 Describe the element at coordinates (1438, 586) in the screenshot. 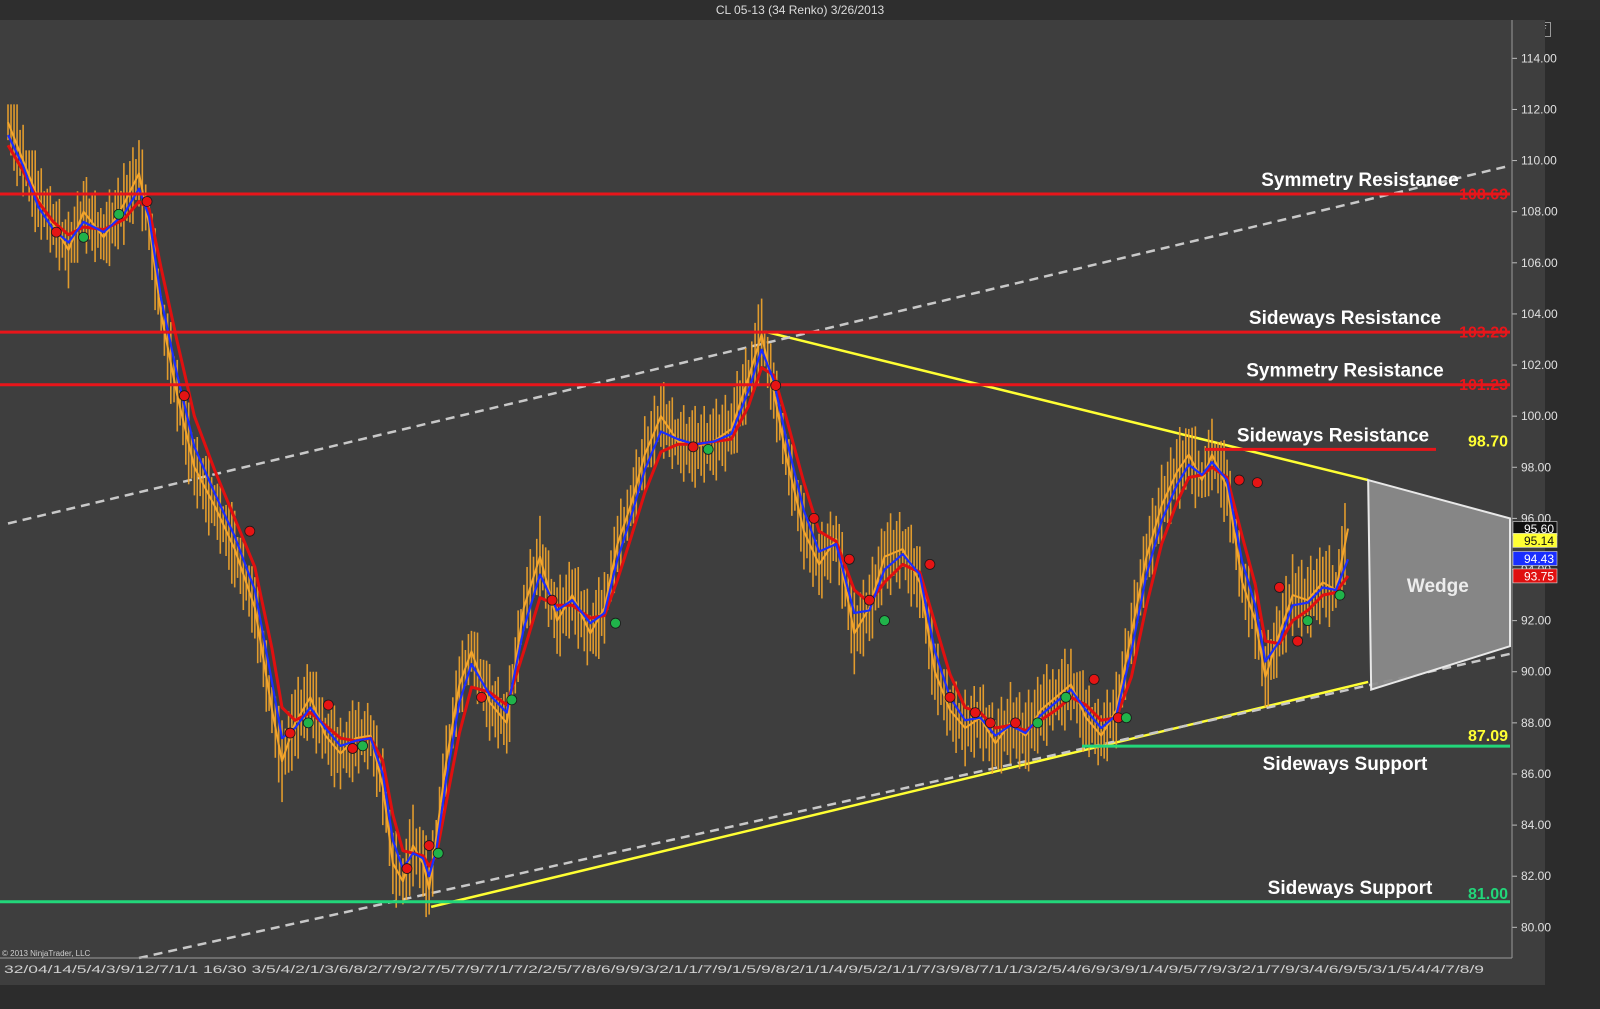

I see `wedge-label: Wedge` at that location.